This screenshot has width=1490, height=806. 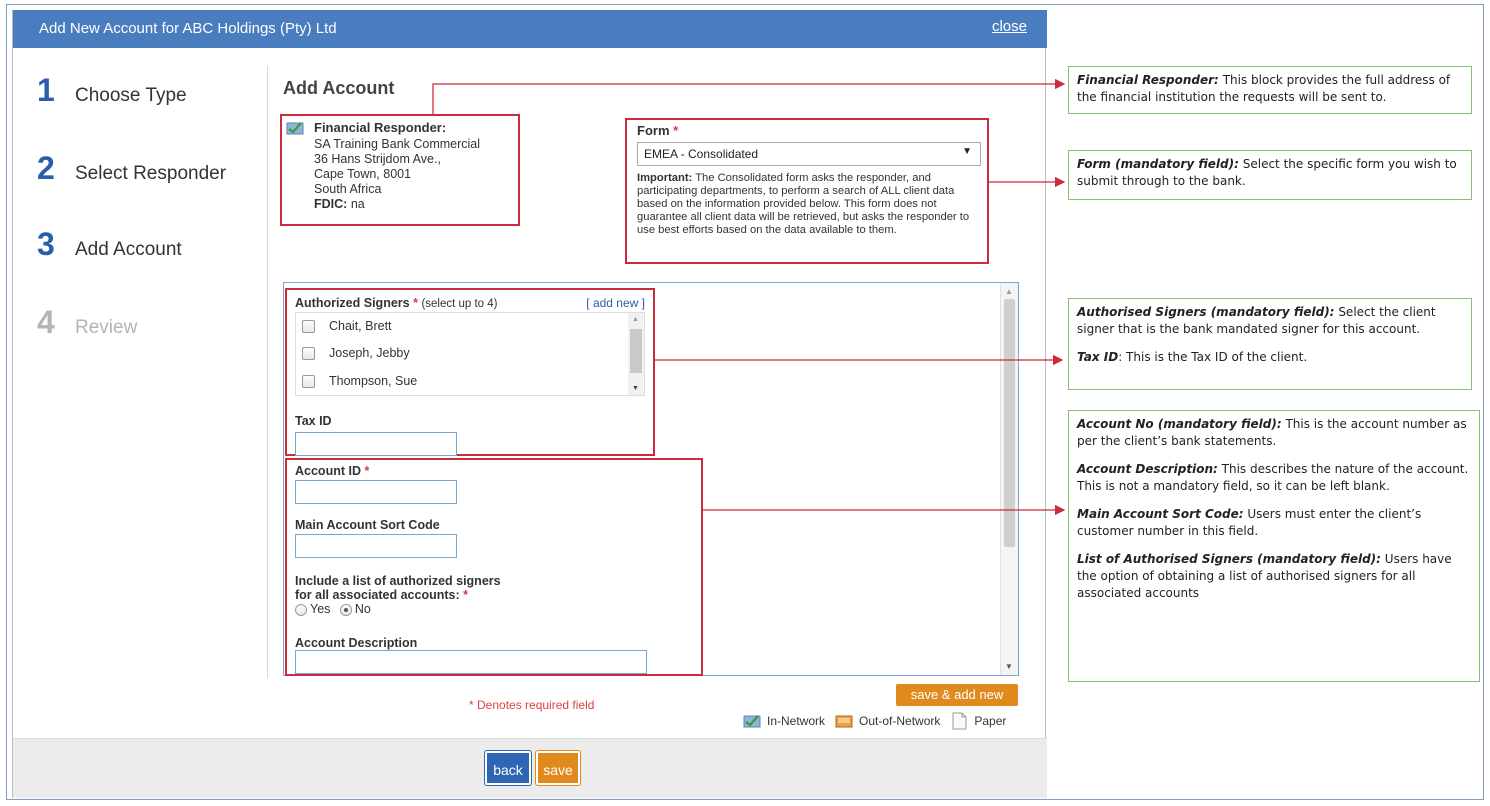 I want to click on responder-address-line: SA Training Bank Commercial, so click(x=397, y=144).